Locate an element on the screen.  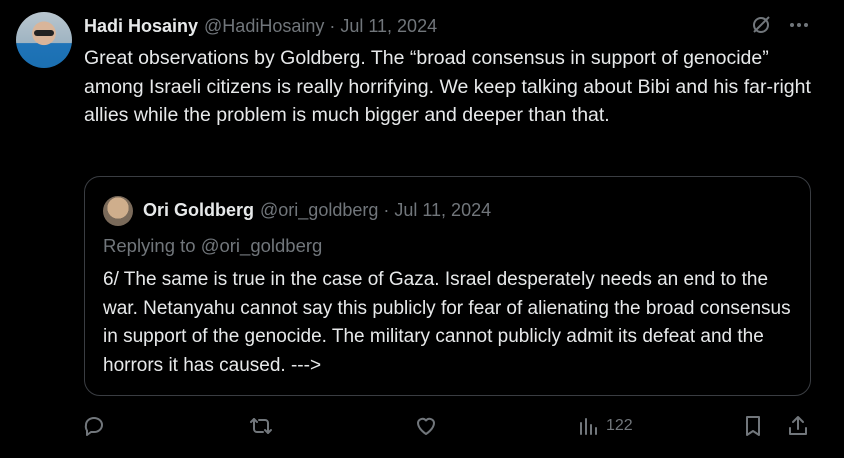
bookmark-button is located at coordinates (753, 426).